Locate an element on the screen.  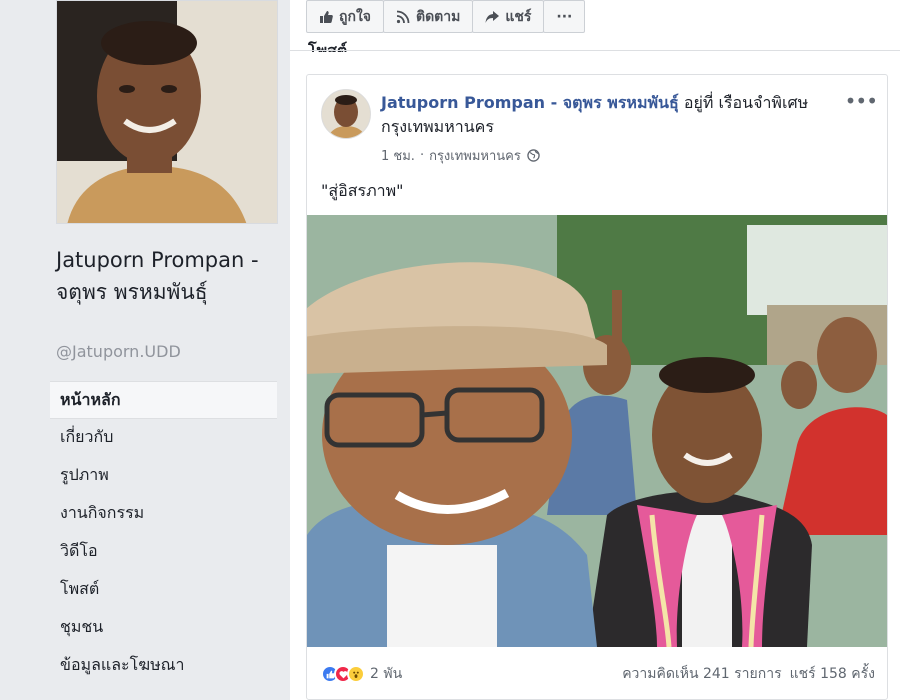
share-page-button: แชร์ is located at coordinates (508, 16).